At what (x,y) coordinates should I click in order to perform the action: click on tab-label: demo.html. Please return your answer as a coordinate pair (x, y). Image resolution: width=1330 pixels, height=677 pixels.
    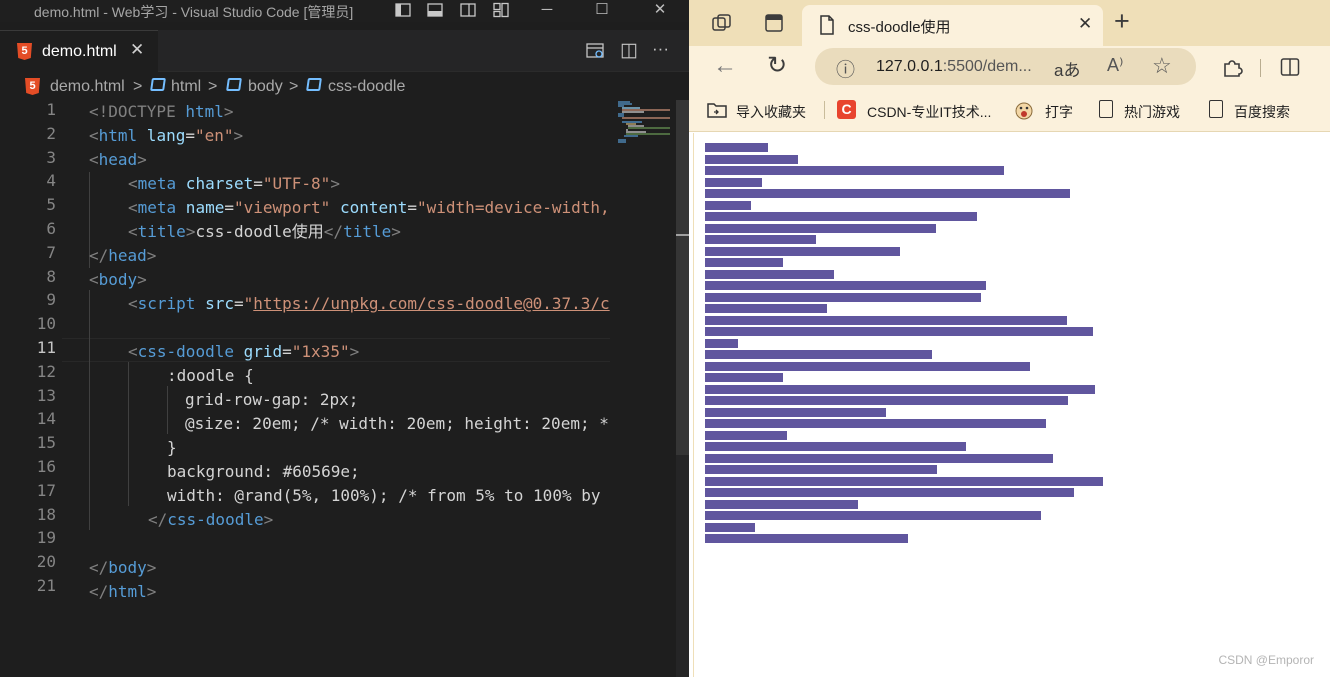
    Looking at the image, I should click on (79, 51).